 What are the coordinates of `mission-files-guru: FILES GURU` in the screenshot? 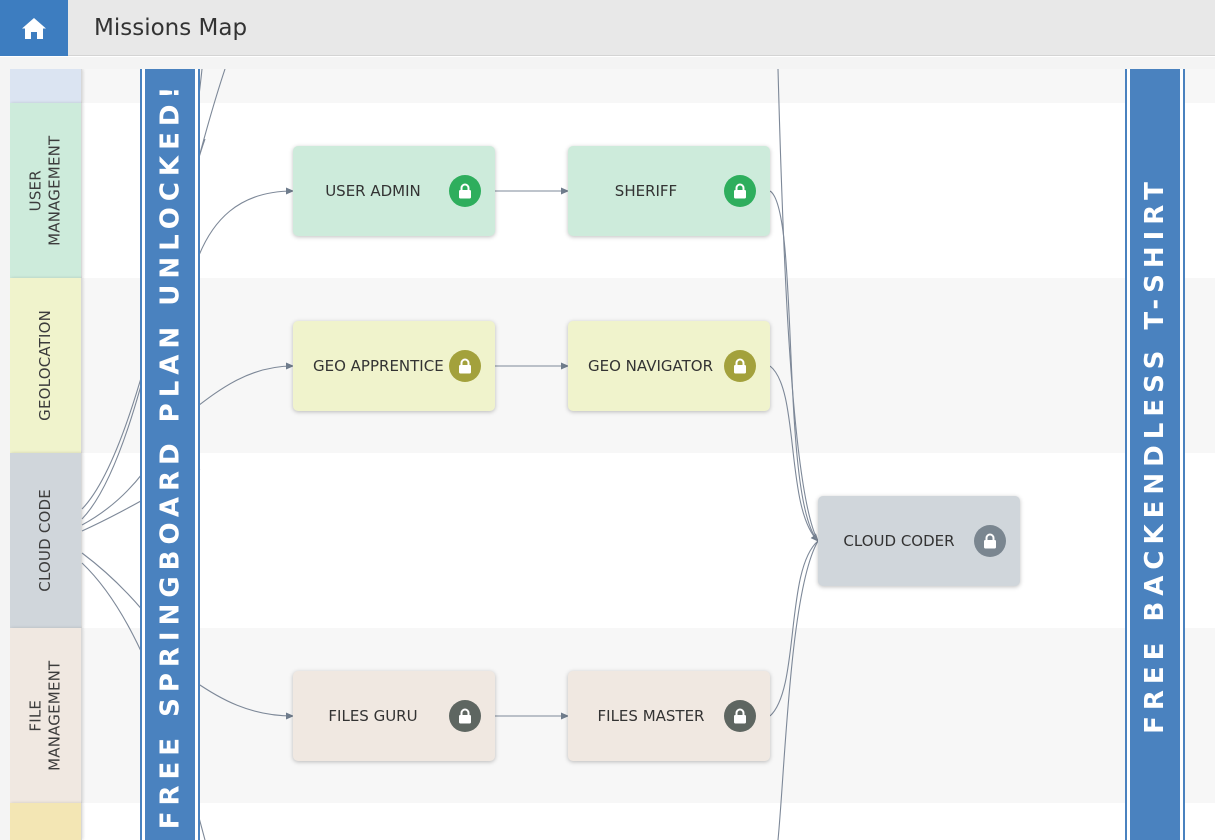 It's located at (394, 716).